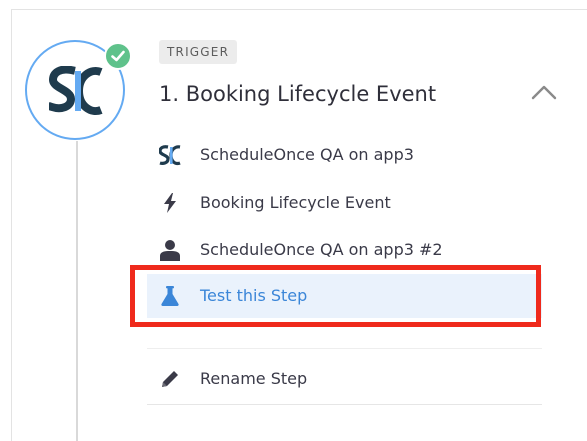 The height and width of the screenshot is (441, 587). I want to click on scheduleonce-logo-icon, so click(76, 90).